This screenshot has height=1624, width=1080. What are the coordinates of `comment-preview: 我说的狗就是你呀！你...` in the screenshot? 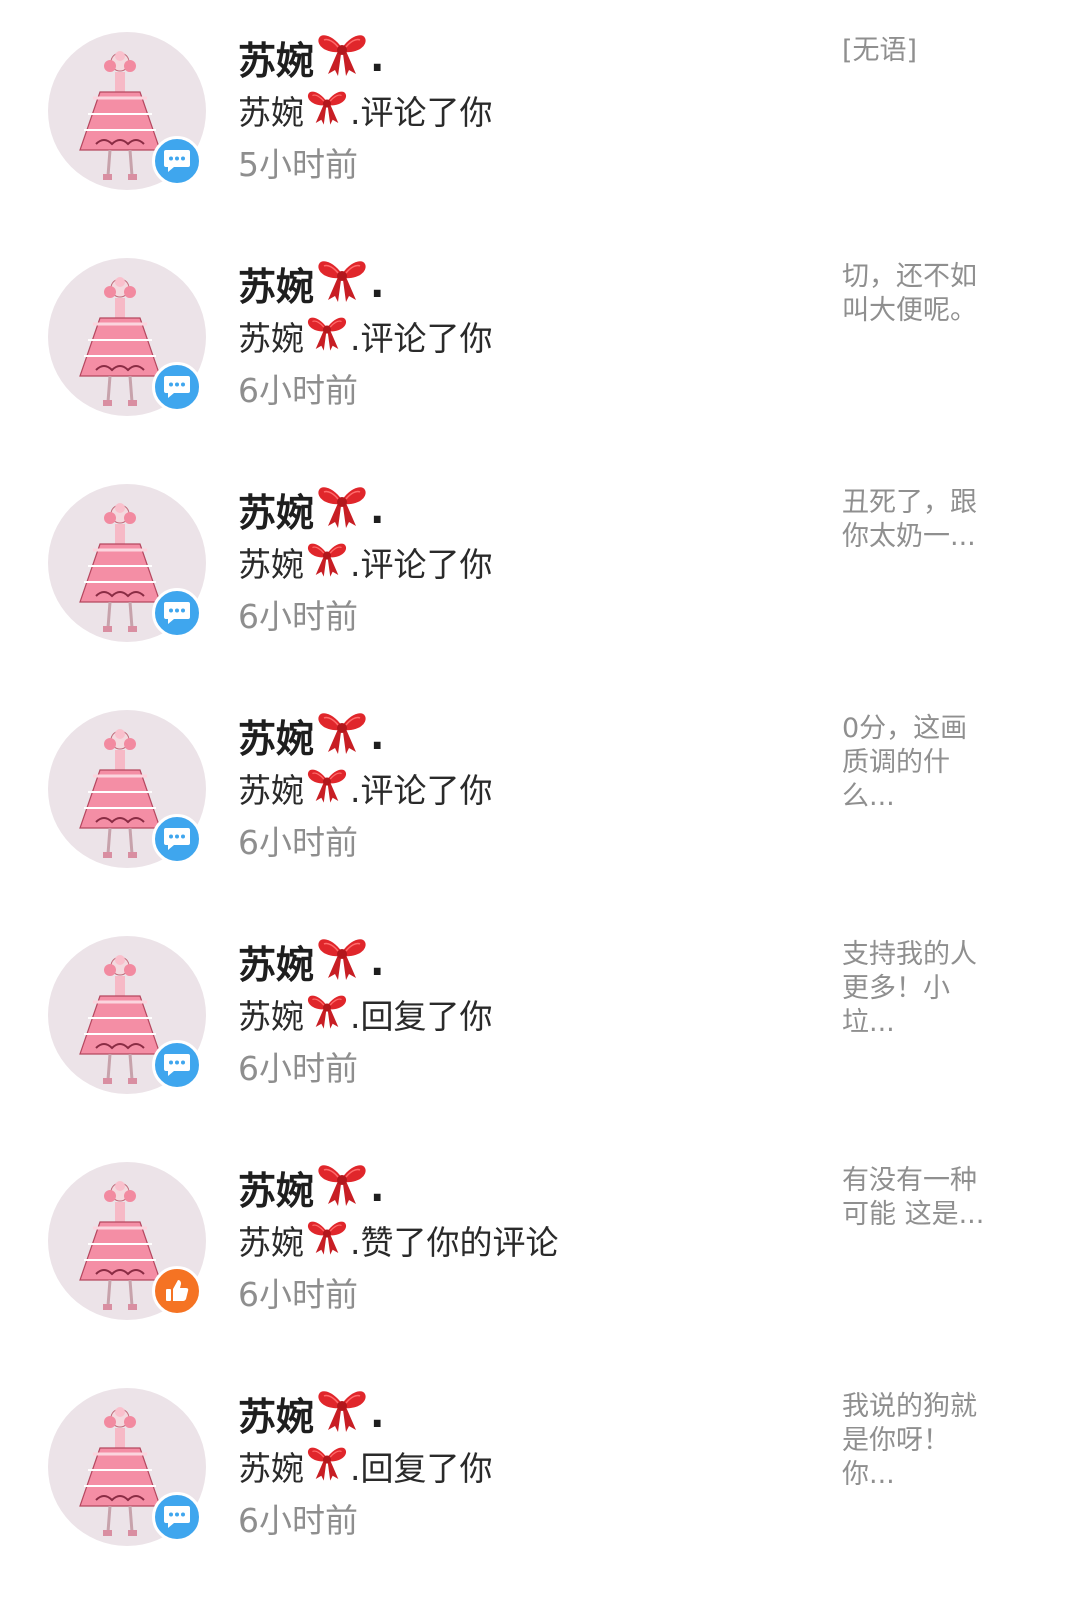 It's located at (918, 1441).